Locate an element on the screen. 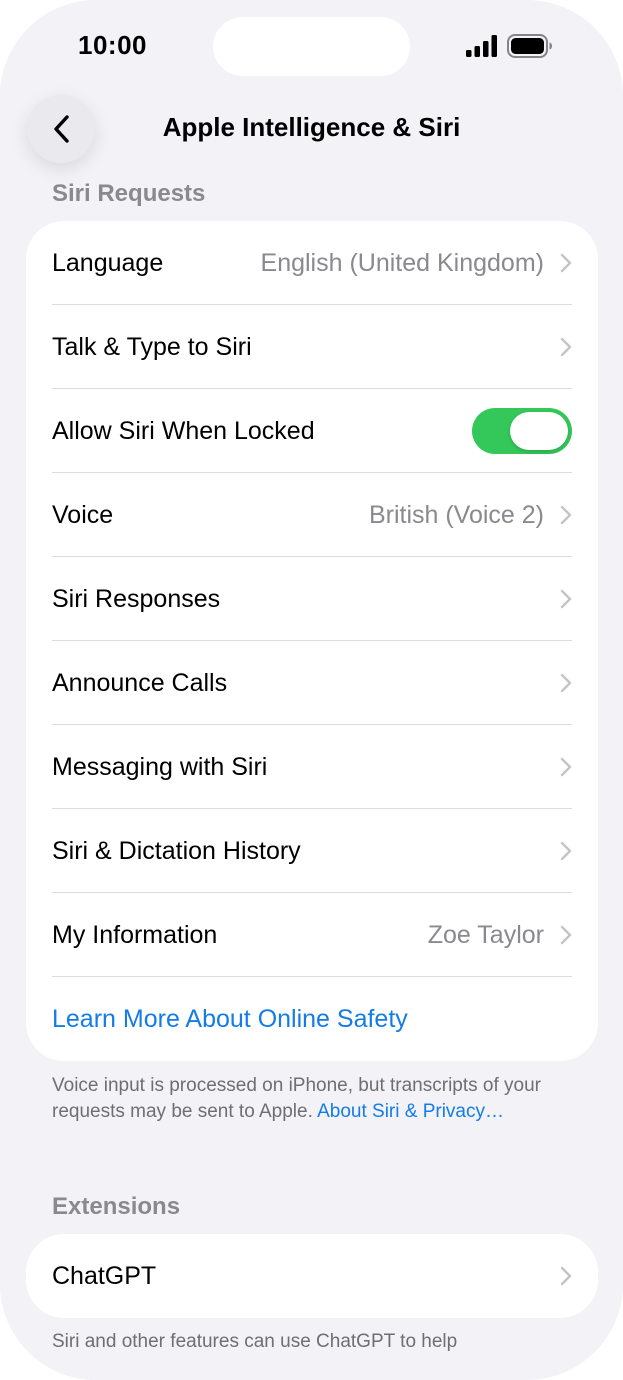 The height and width of the screenshot is (1380, 623). toggle-knob is located at coordinates (539, 431).